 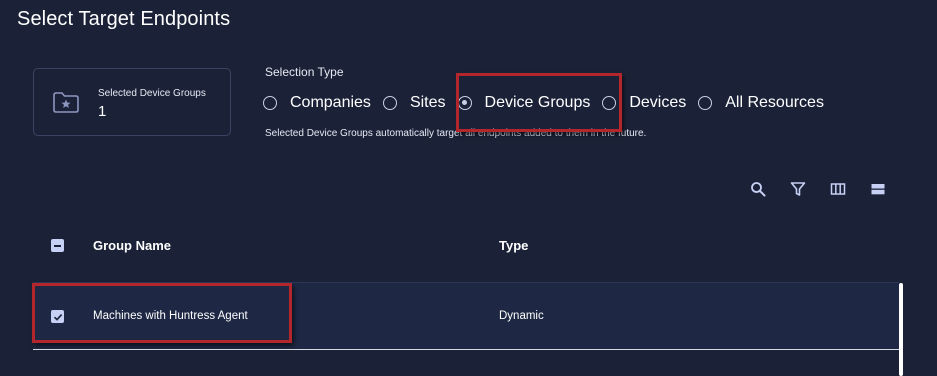 I want to click on radio-all-resources: All Resources, so click(x=761, y=103).